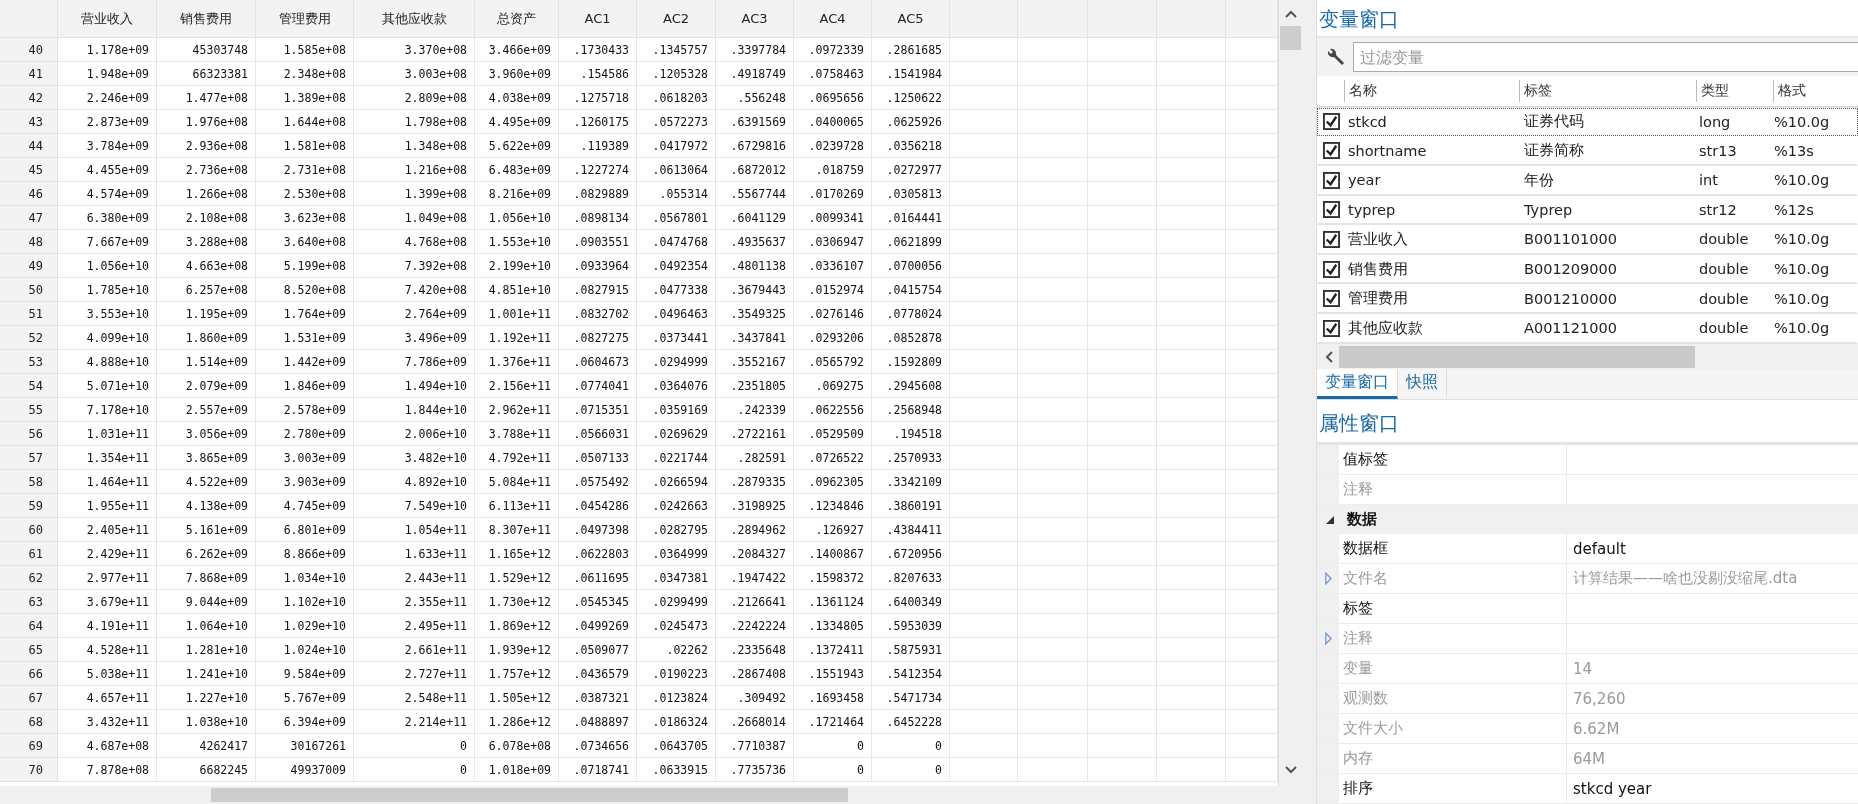 This screenshot has height=804, width=1858. Describe the element at coordinates (29, 746) in the screenshot. I see `row-number: 69` at that location.